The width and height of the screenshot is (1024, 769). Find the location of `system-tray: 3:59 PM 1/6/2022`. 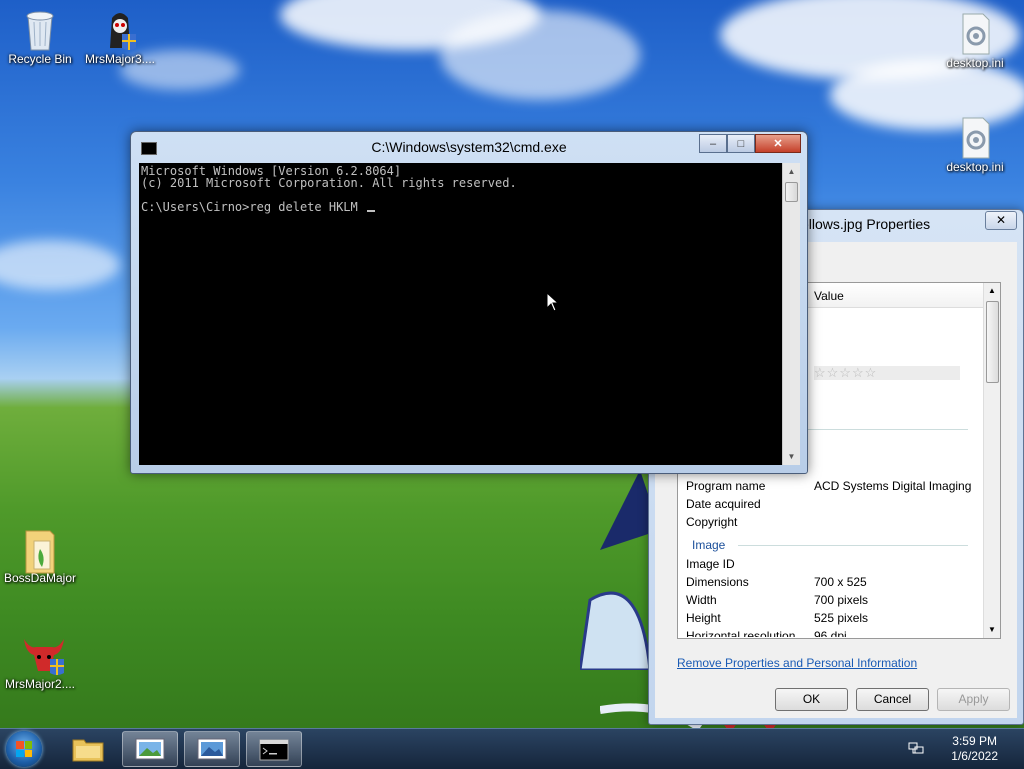

system-tray: 3:59 PM 1/6/2022 is located at coordinates (964, 749).